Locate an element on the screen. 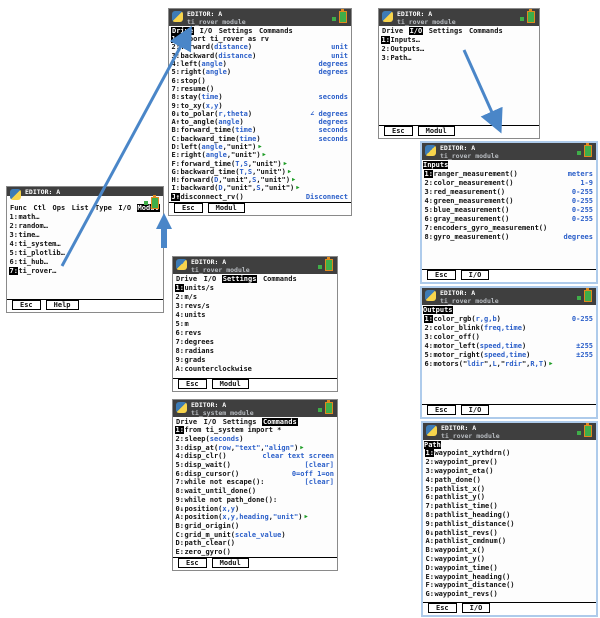 This screenshot has width=600, height=618. menu-item: 1: import ti_rover as rv is located at coordinates (260, 39).